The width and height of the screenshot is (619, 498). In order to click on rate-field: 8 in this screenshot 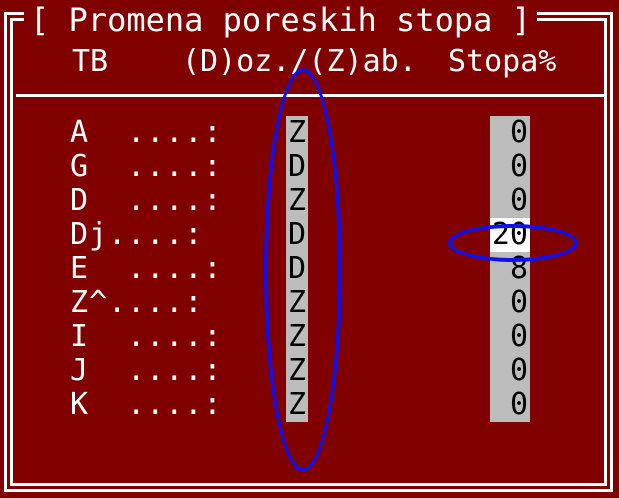, I will do `click(510, 269)`.